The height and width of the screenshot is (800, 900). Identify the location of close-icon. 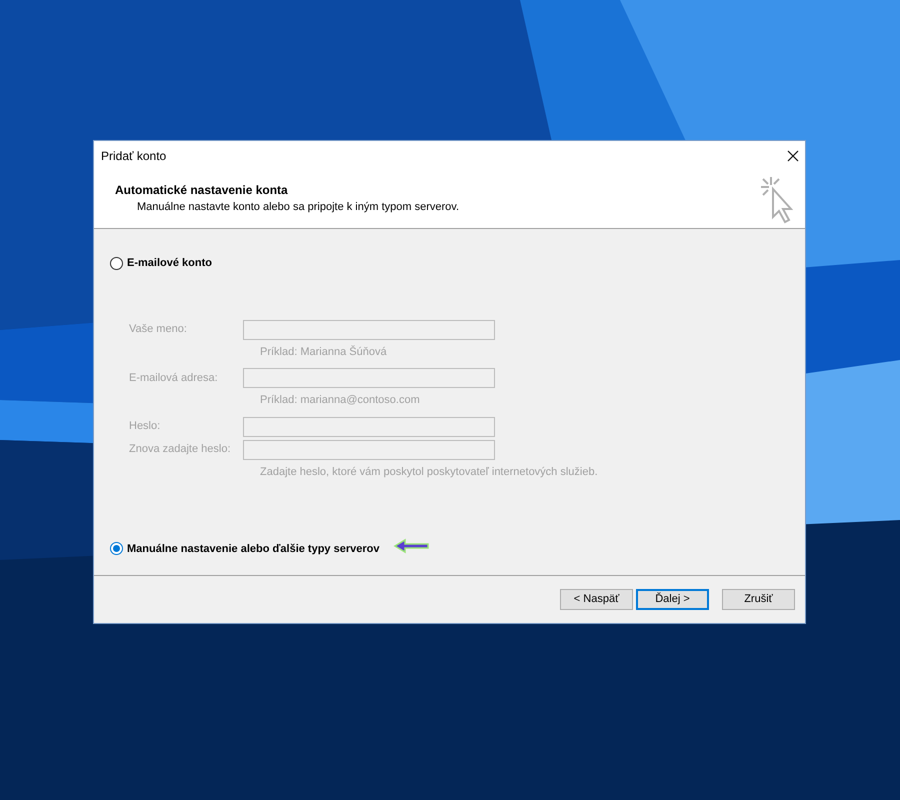
(793, 156).